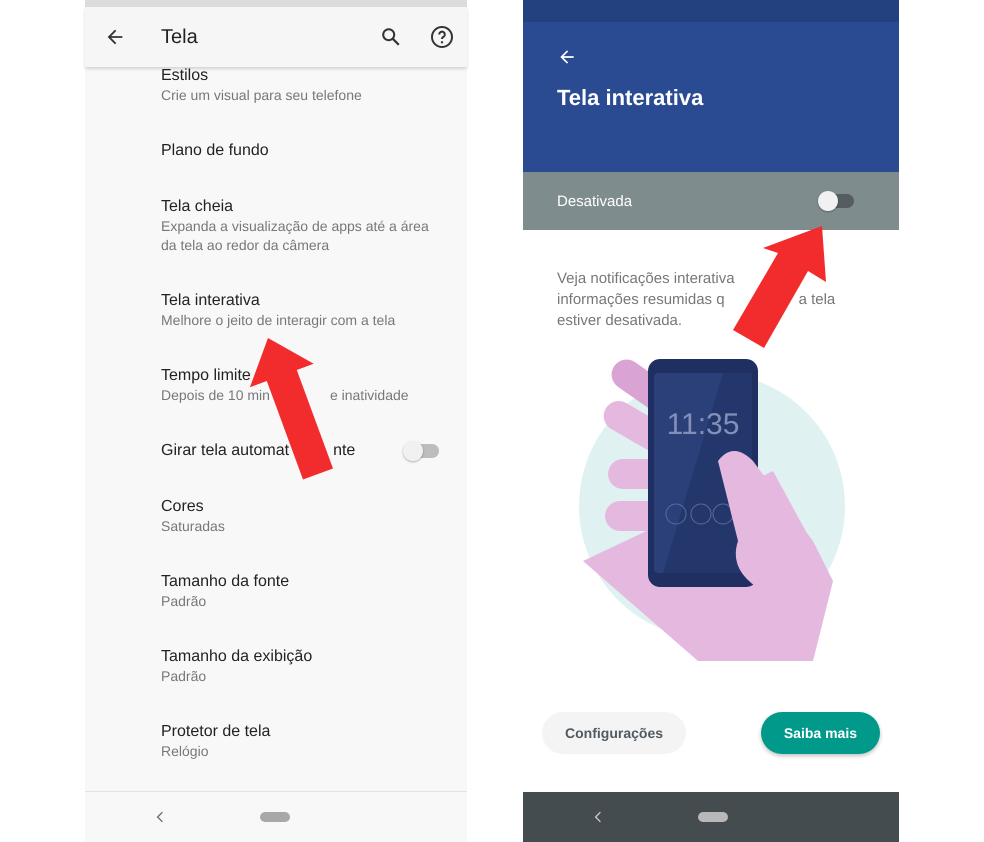 This screenshot has width=984, height=842. I want to click on item-title: Tempo limite, so click(206, 376).